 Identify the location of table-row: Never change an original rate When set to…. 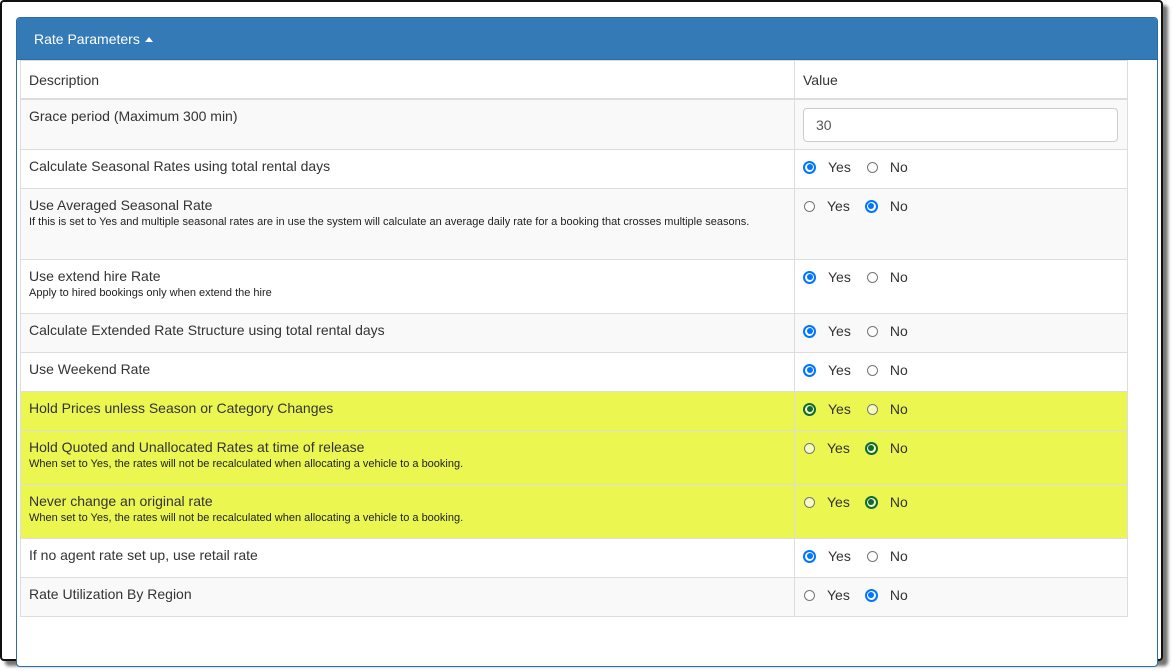
(574, 511).